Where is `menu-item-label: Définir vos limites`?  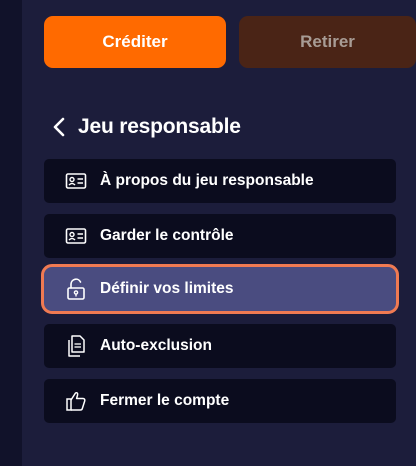 menu-item-label: Définir vos limites is located at coordinates (167, 288).